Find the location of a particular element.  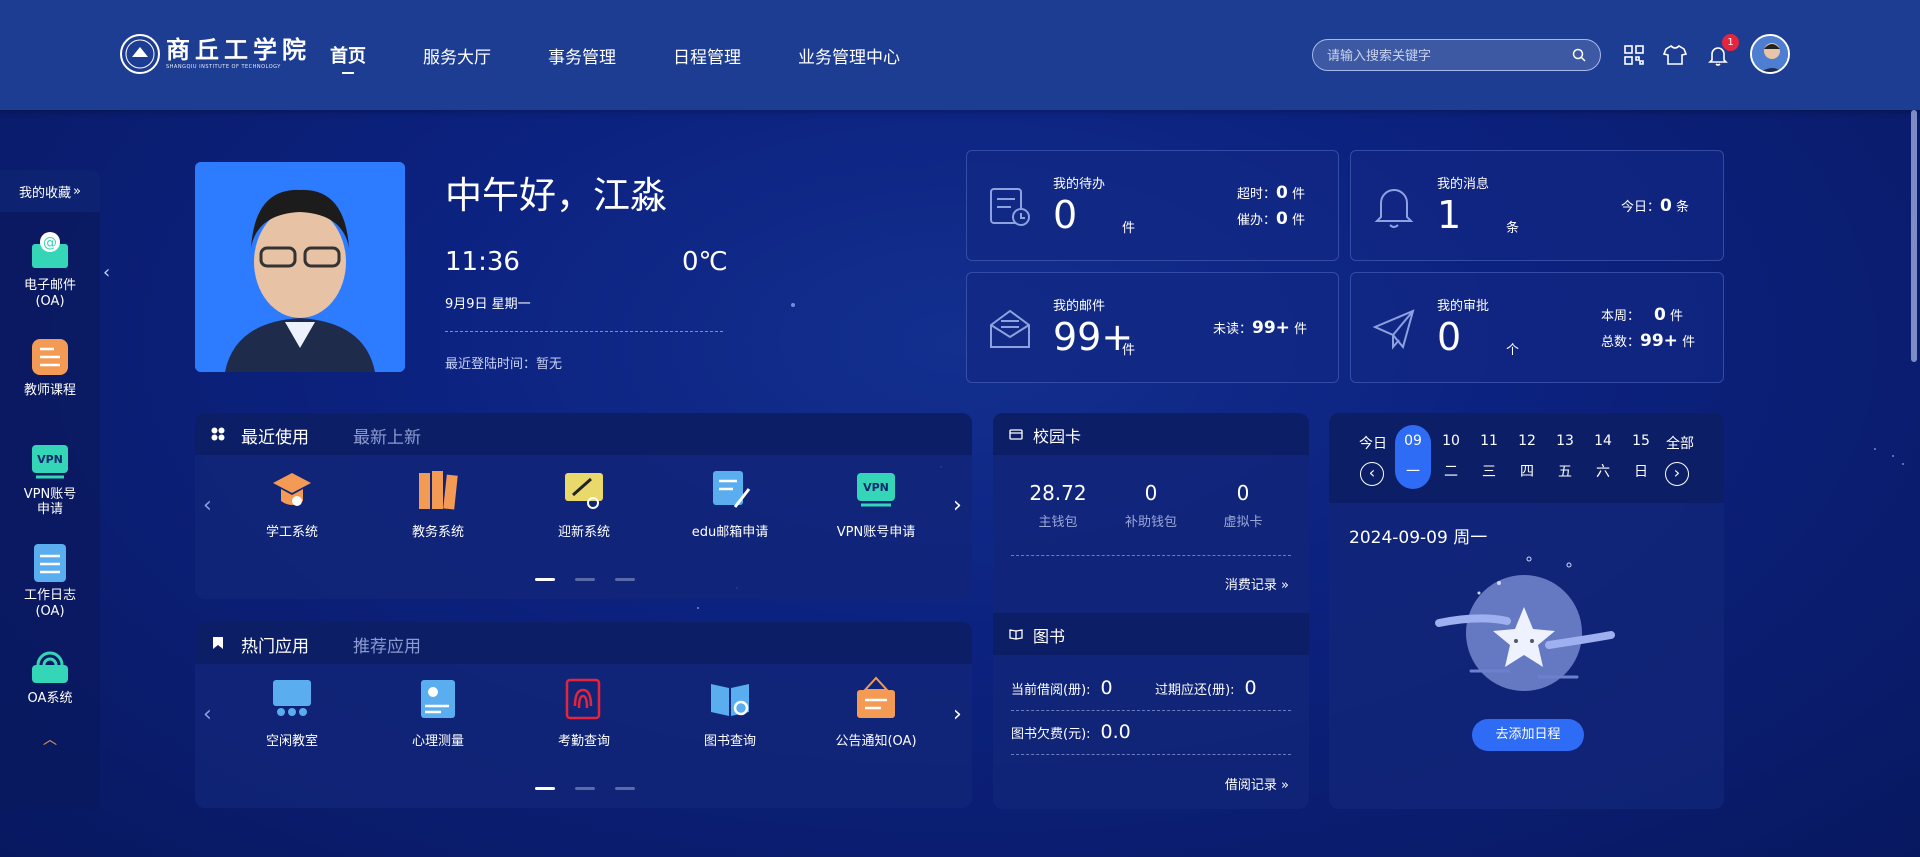

app-attendance: 考勤查询 is located at coordinates (584, 712).